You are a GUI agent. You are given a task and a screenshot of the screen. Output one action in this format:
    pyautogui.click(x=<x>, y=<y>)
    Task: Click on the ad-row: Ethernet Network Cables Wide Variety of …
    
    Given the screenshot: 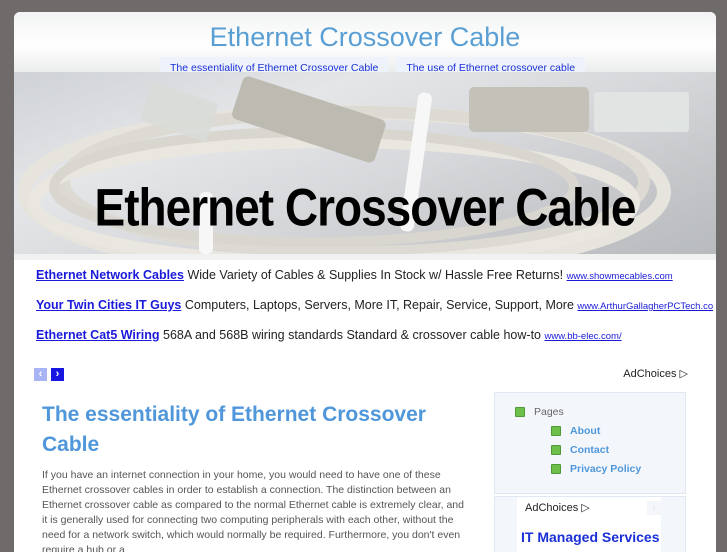 What is the action you would take?
    pyautogui.click(x=354, y=275)
    